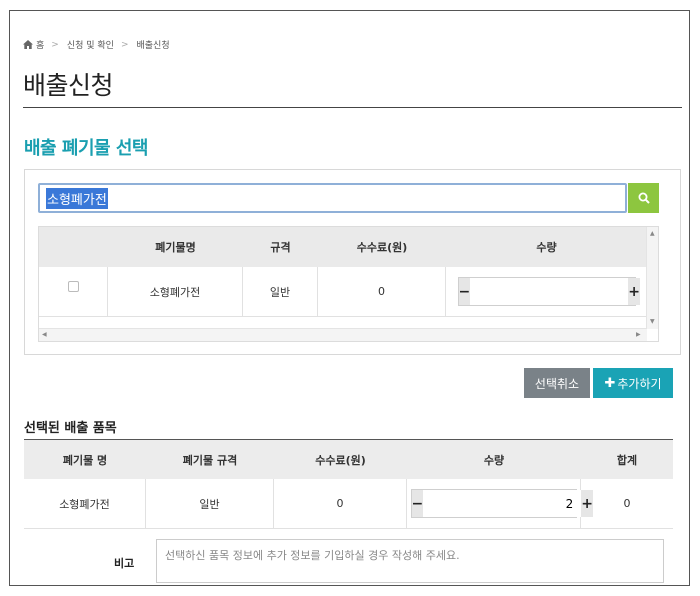  I want to click on breadcrumb-item-current: 배출신청, so click(153, 46).